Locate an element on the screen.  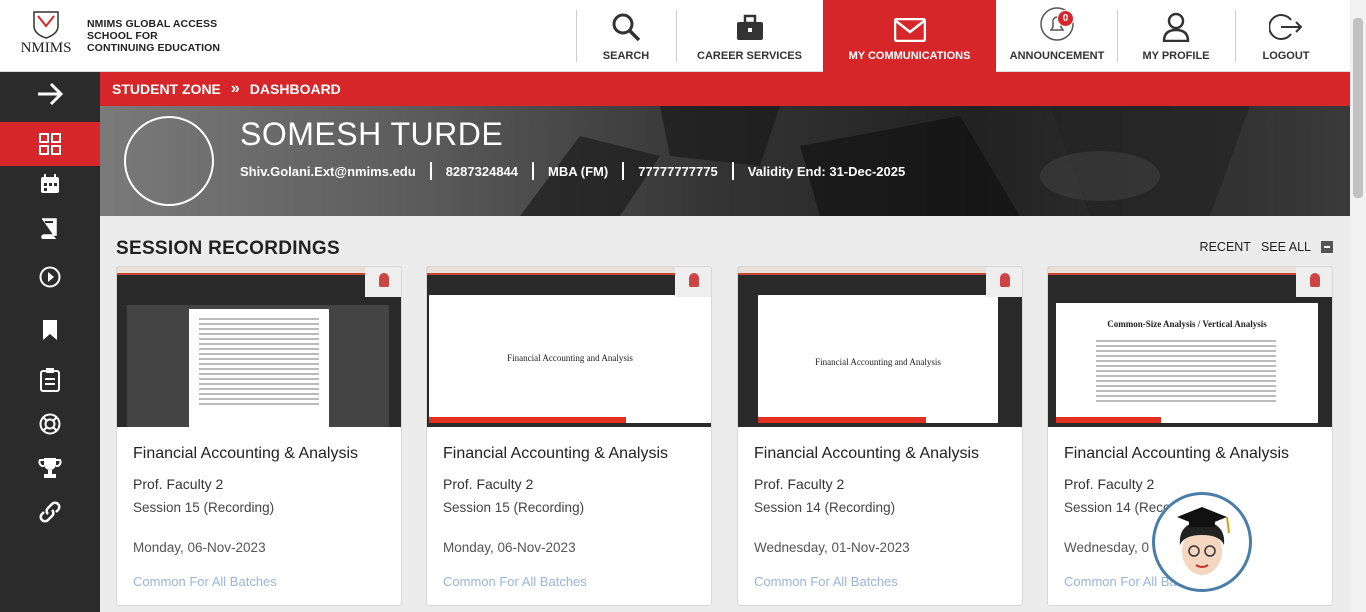
slide: Common-Size Analysis / Vertical Analysis is located at coordinates (1187, 363).